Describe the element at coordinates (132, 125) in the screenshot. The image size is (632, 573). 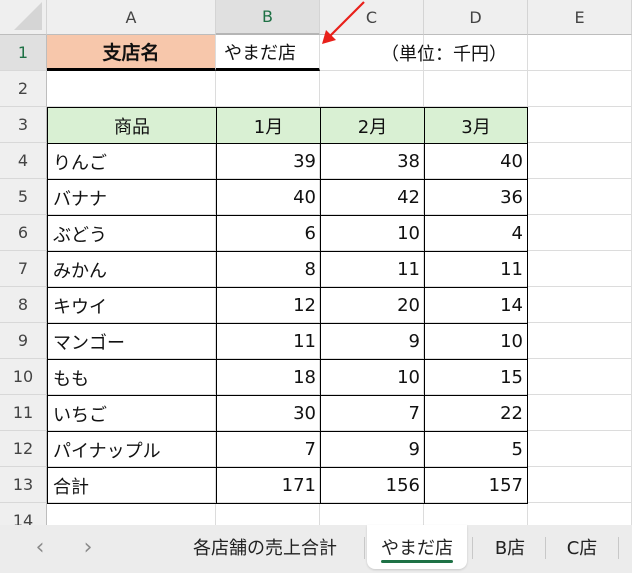
I see `table-header-product: 商品` at that location.